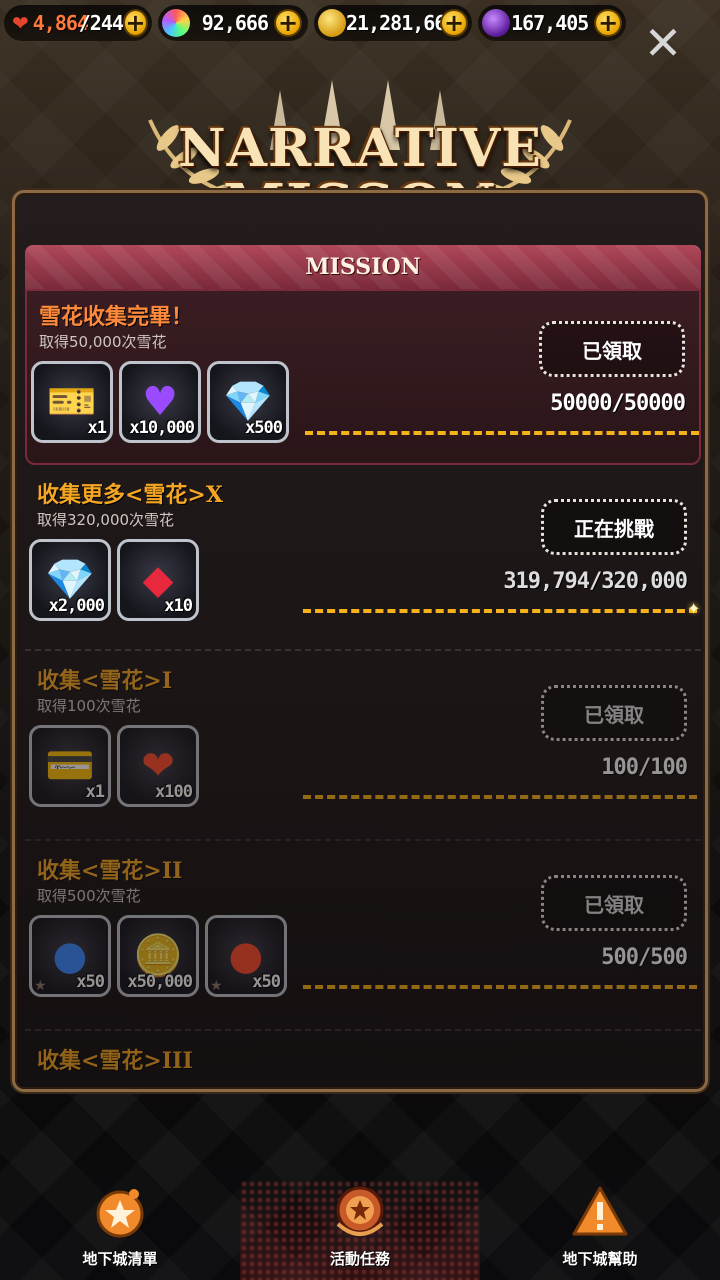  I want to click on reward-qty: x10, so click(178, 606).